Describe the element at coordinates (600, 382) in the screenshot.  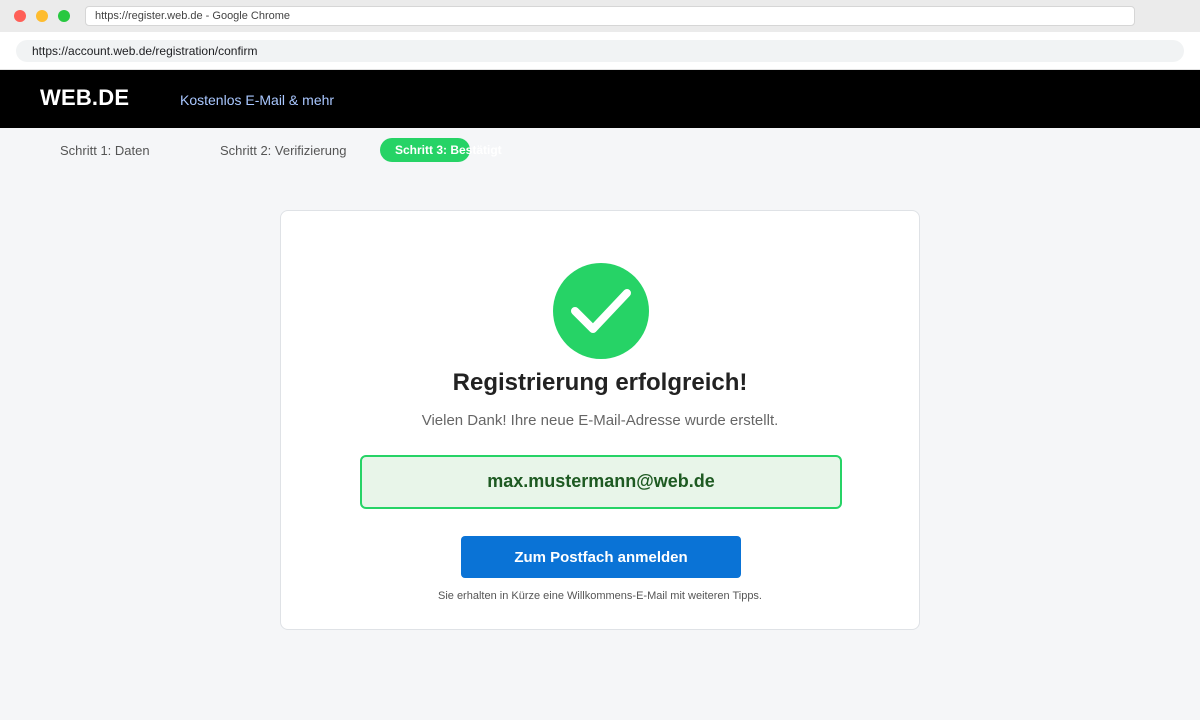
I see `success-headline: Registrierung erfolgreich!` at that location.